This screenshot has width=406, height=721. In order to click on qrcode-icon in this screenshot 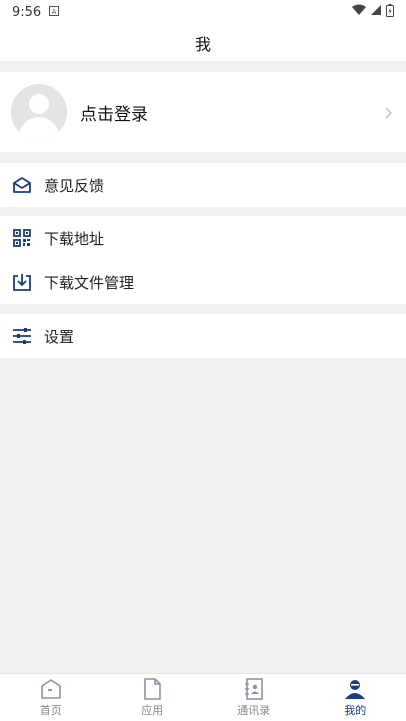, I will do `click(22, 238)`.